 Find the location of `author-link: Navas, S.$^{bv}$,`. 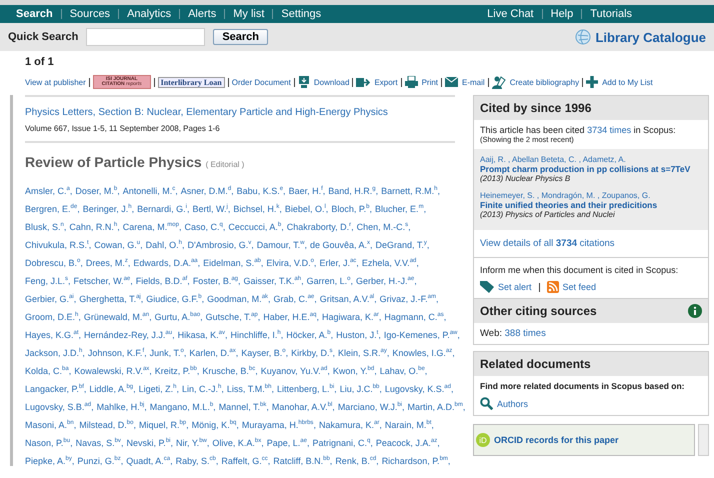

author-link: Navas, S.$^{bv}$, is located at coordinates (100, 443).